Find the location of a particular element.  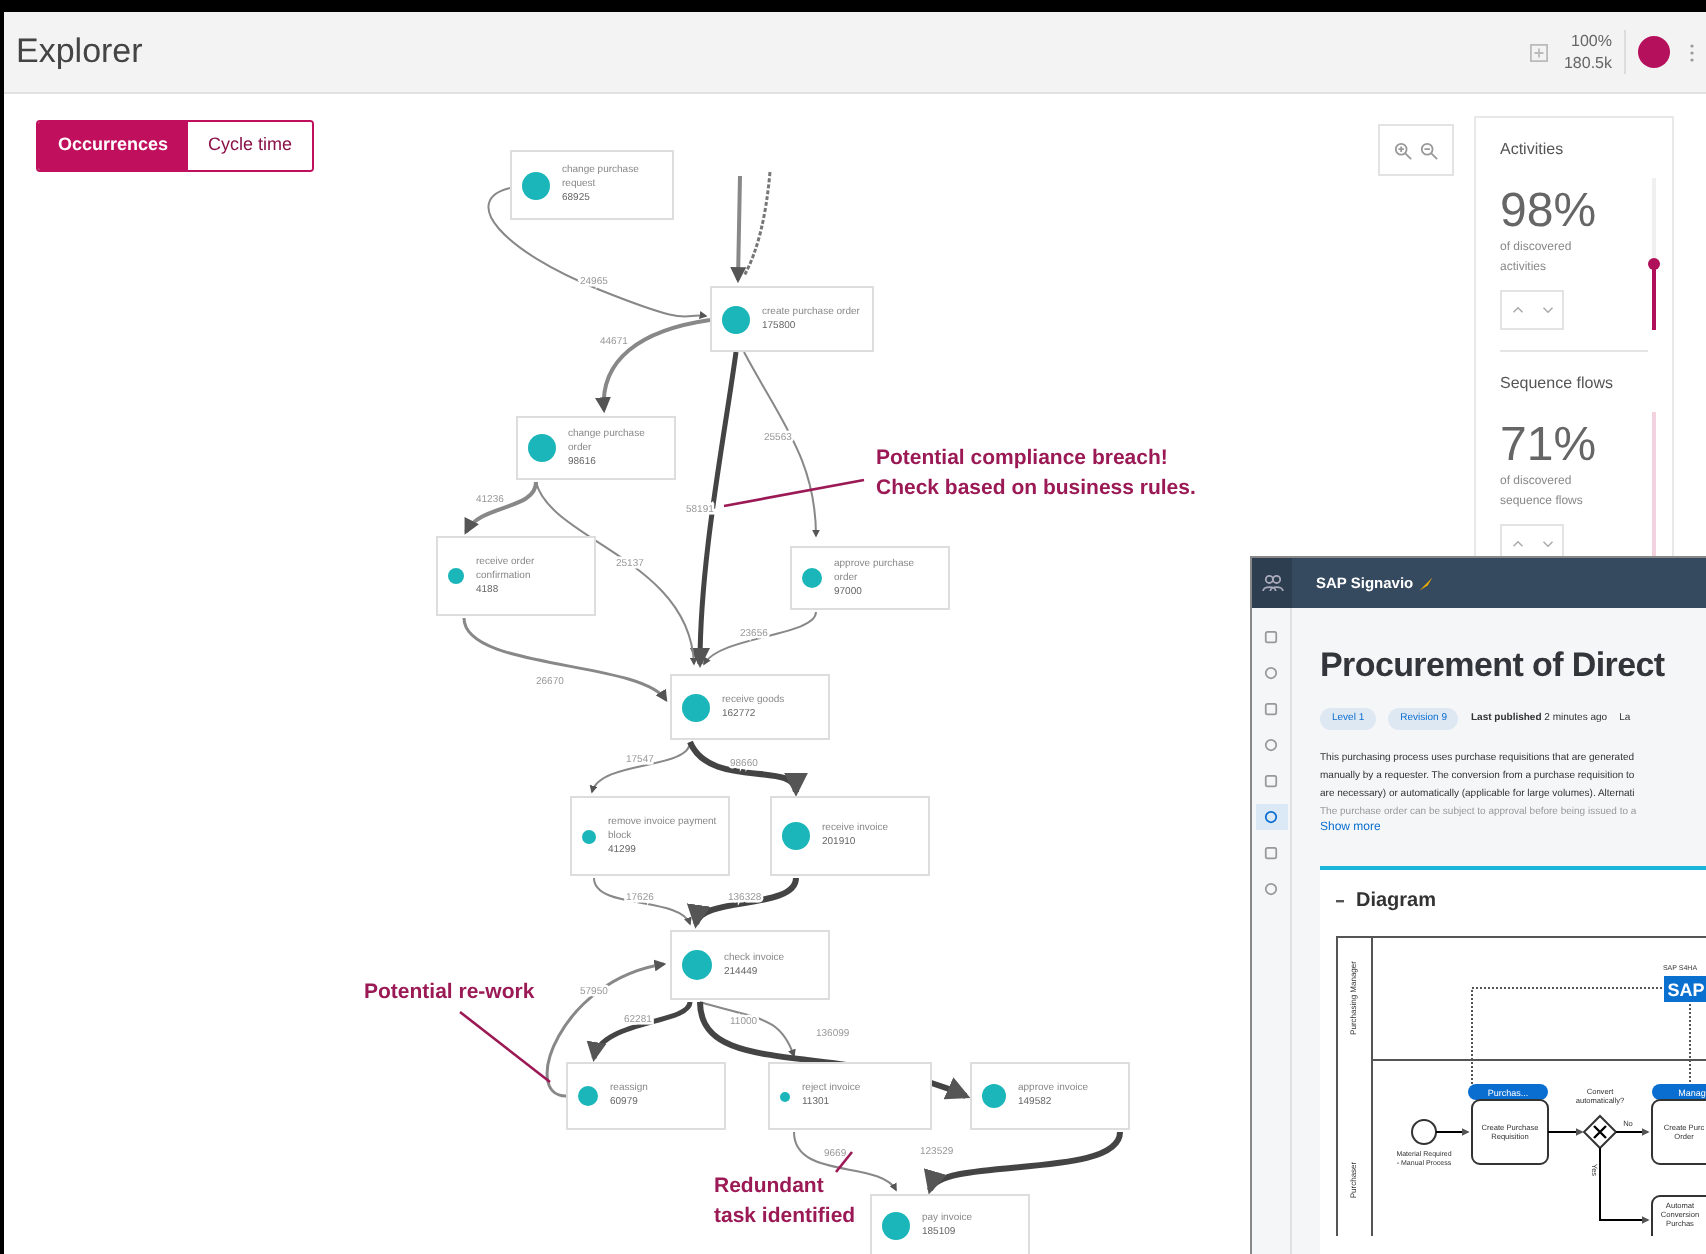

annotation-text: Potential re-work is located at coordinates (449, 993).